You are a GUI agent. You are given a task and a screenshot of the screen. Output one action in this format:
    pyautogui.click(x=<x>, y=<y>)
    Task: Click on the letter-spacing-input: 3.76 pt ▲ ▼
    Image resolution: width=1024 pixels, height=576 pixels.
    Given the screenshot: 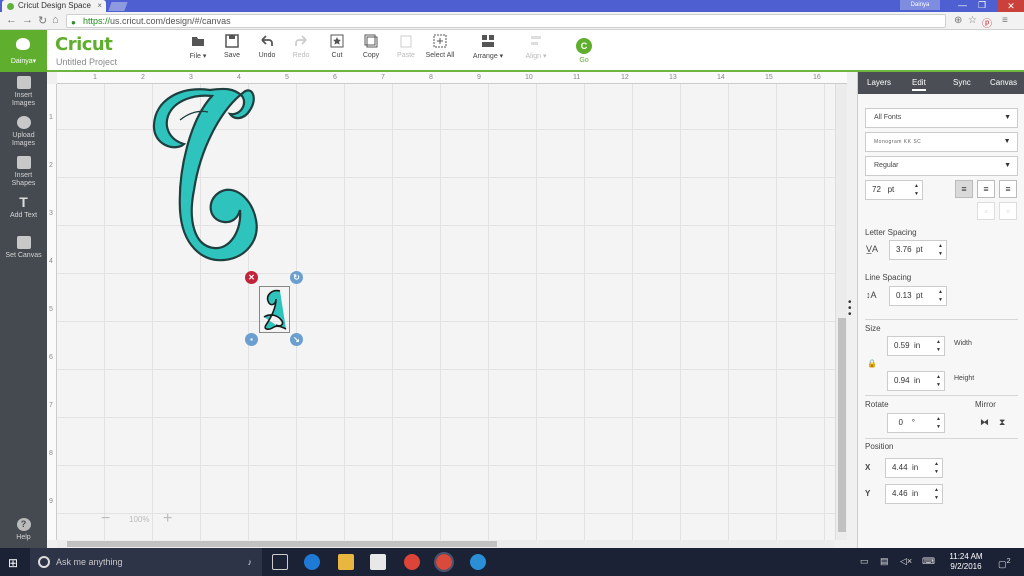 What is the action you would take?
    pyautogui.click(x=918, y=250)
    